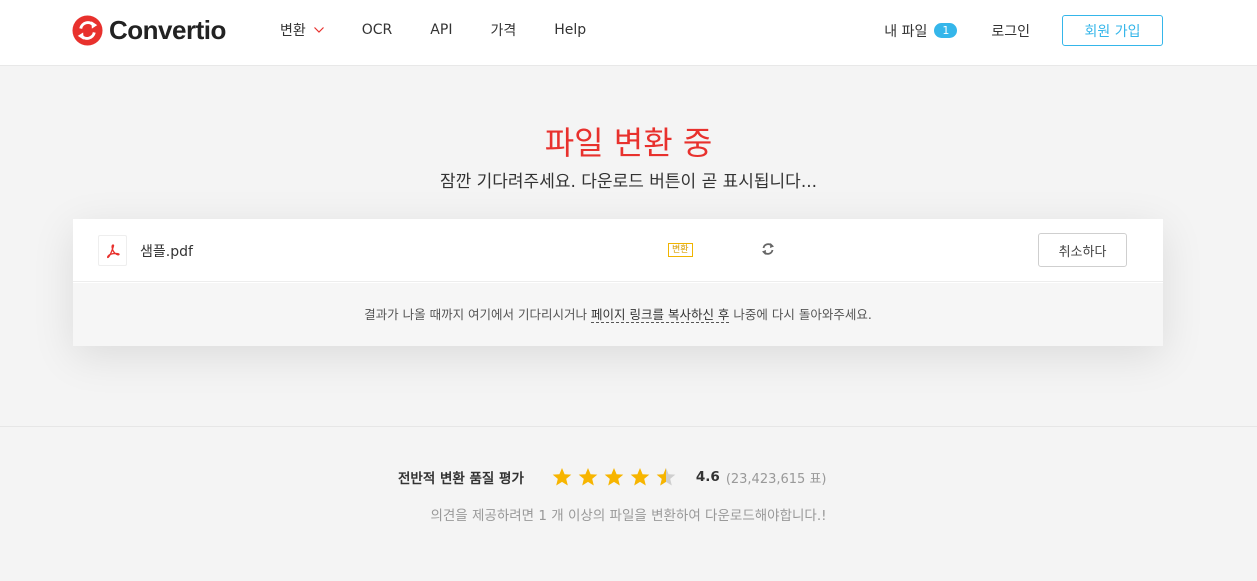 This screenshot has height=581, width=1257. Describe the element at coordinates (1010, 31) in the screenshot. I see `login-link: 로그인` at that location.